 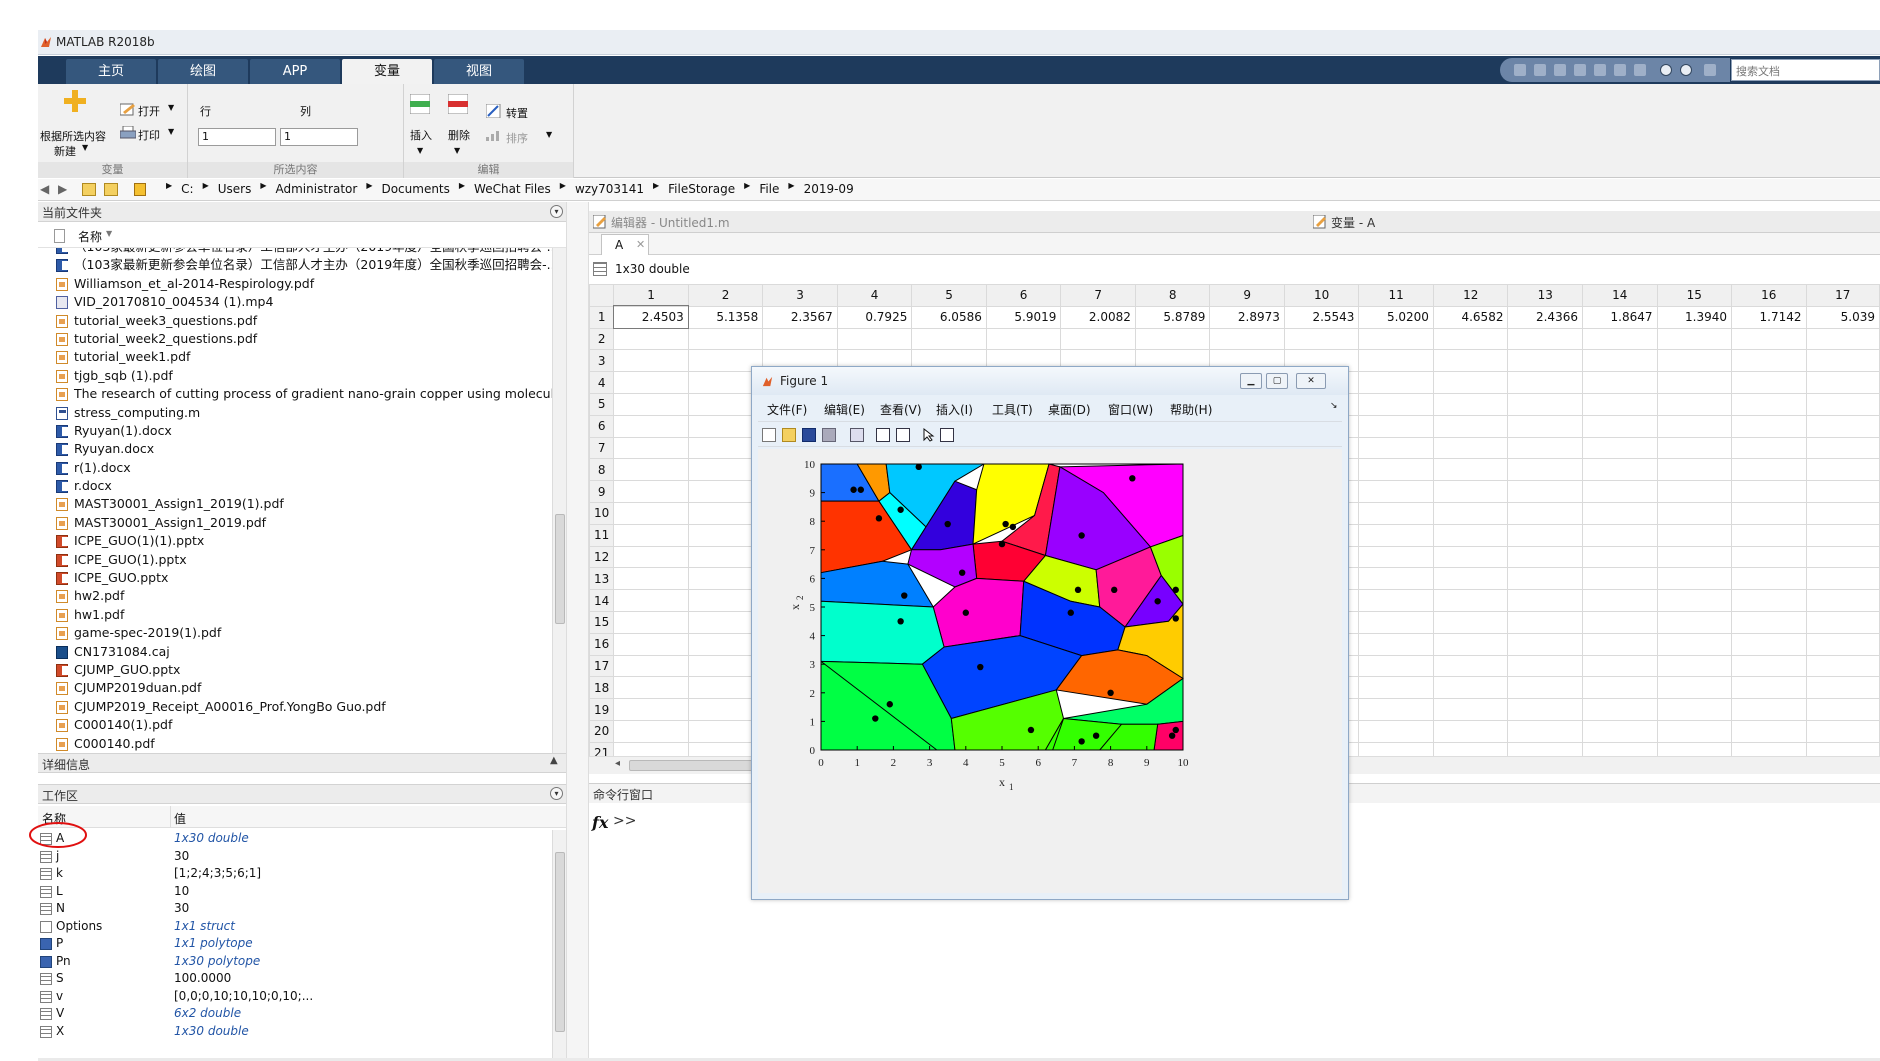 I want to click on column-header: 2, so click(x=725, y=295).